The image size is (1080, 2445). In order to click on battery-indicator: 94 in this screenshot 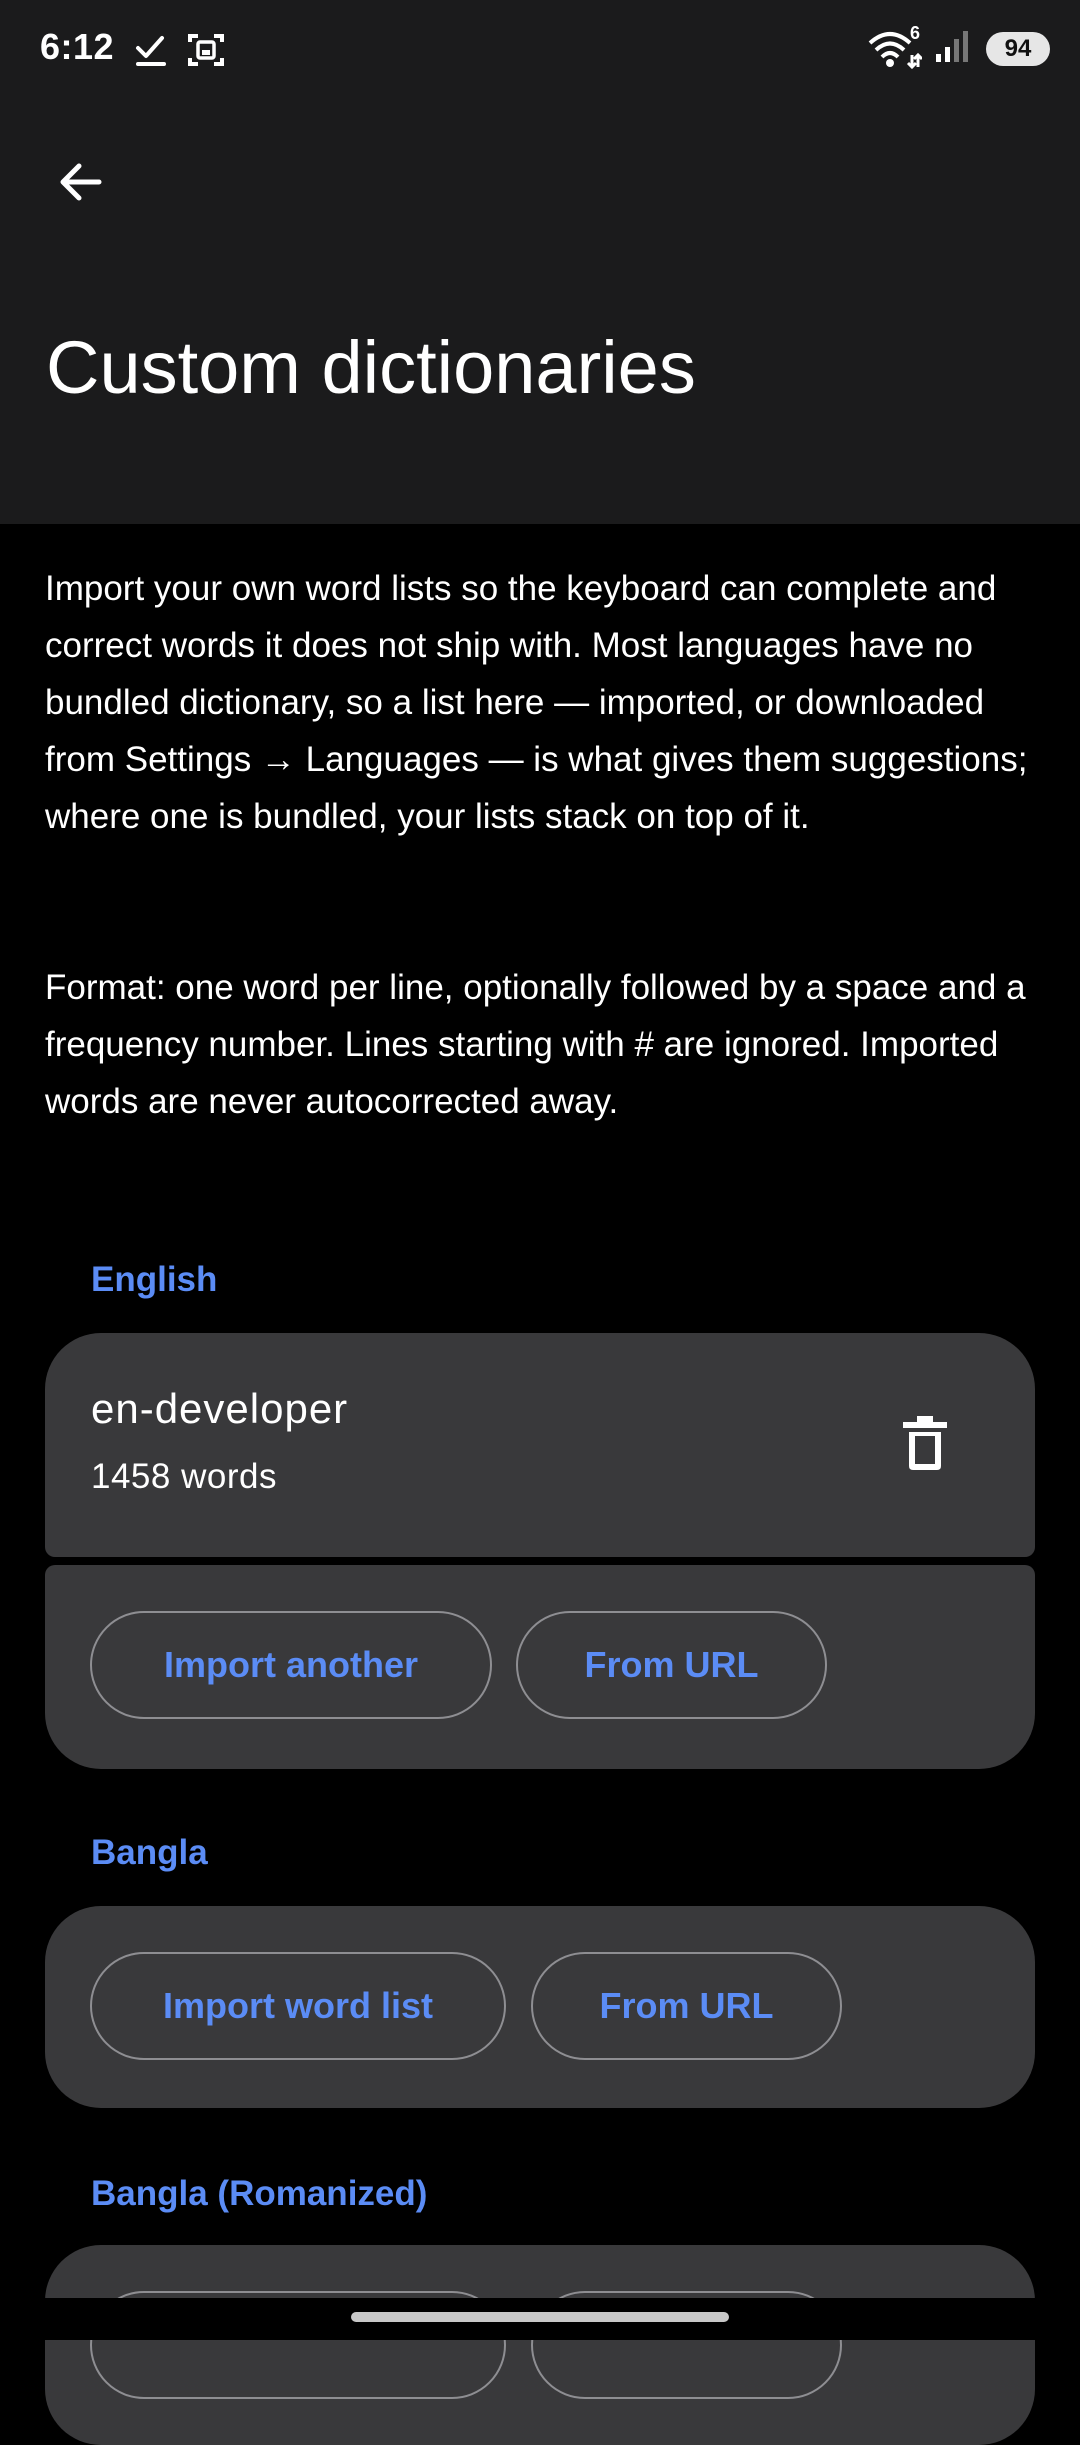, I will do `click(1018, 48)`.